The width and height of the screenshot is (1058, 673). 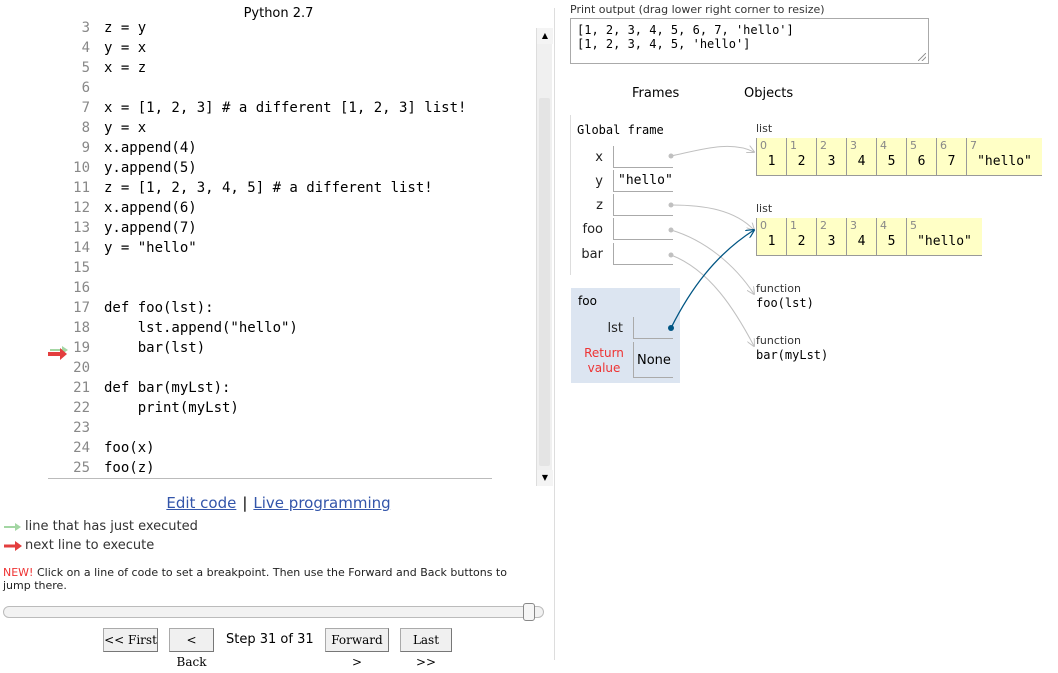 What do you see at coordinates (626, 329) in the screenshot?
I see `var-row-lst: lst` at bounding box center [626, 329].